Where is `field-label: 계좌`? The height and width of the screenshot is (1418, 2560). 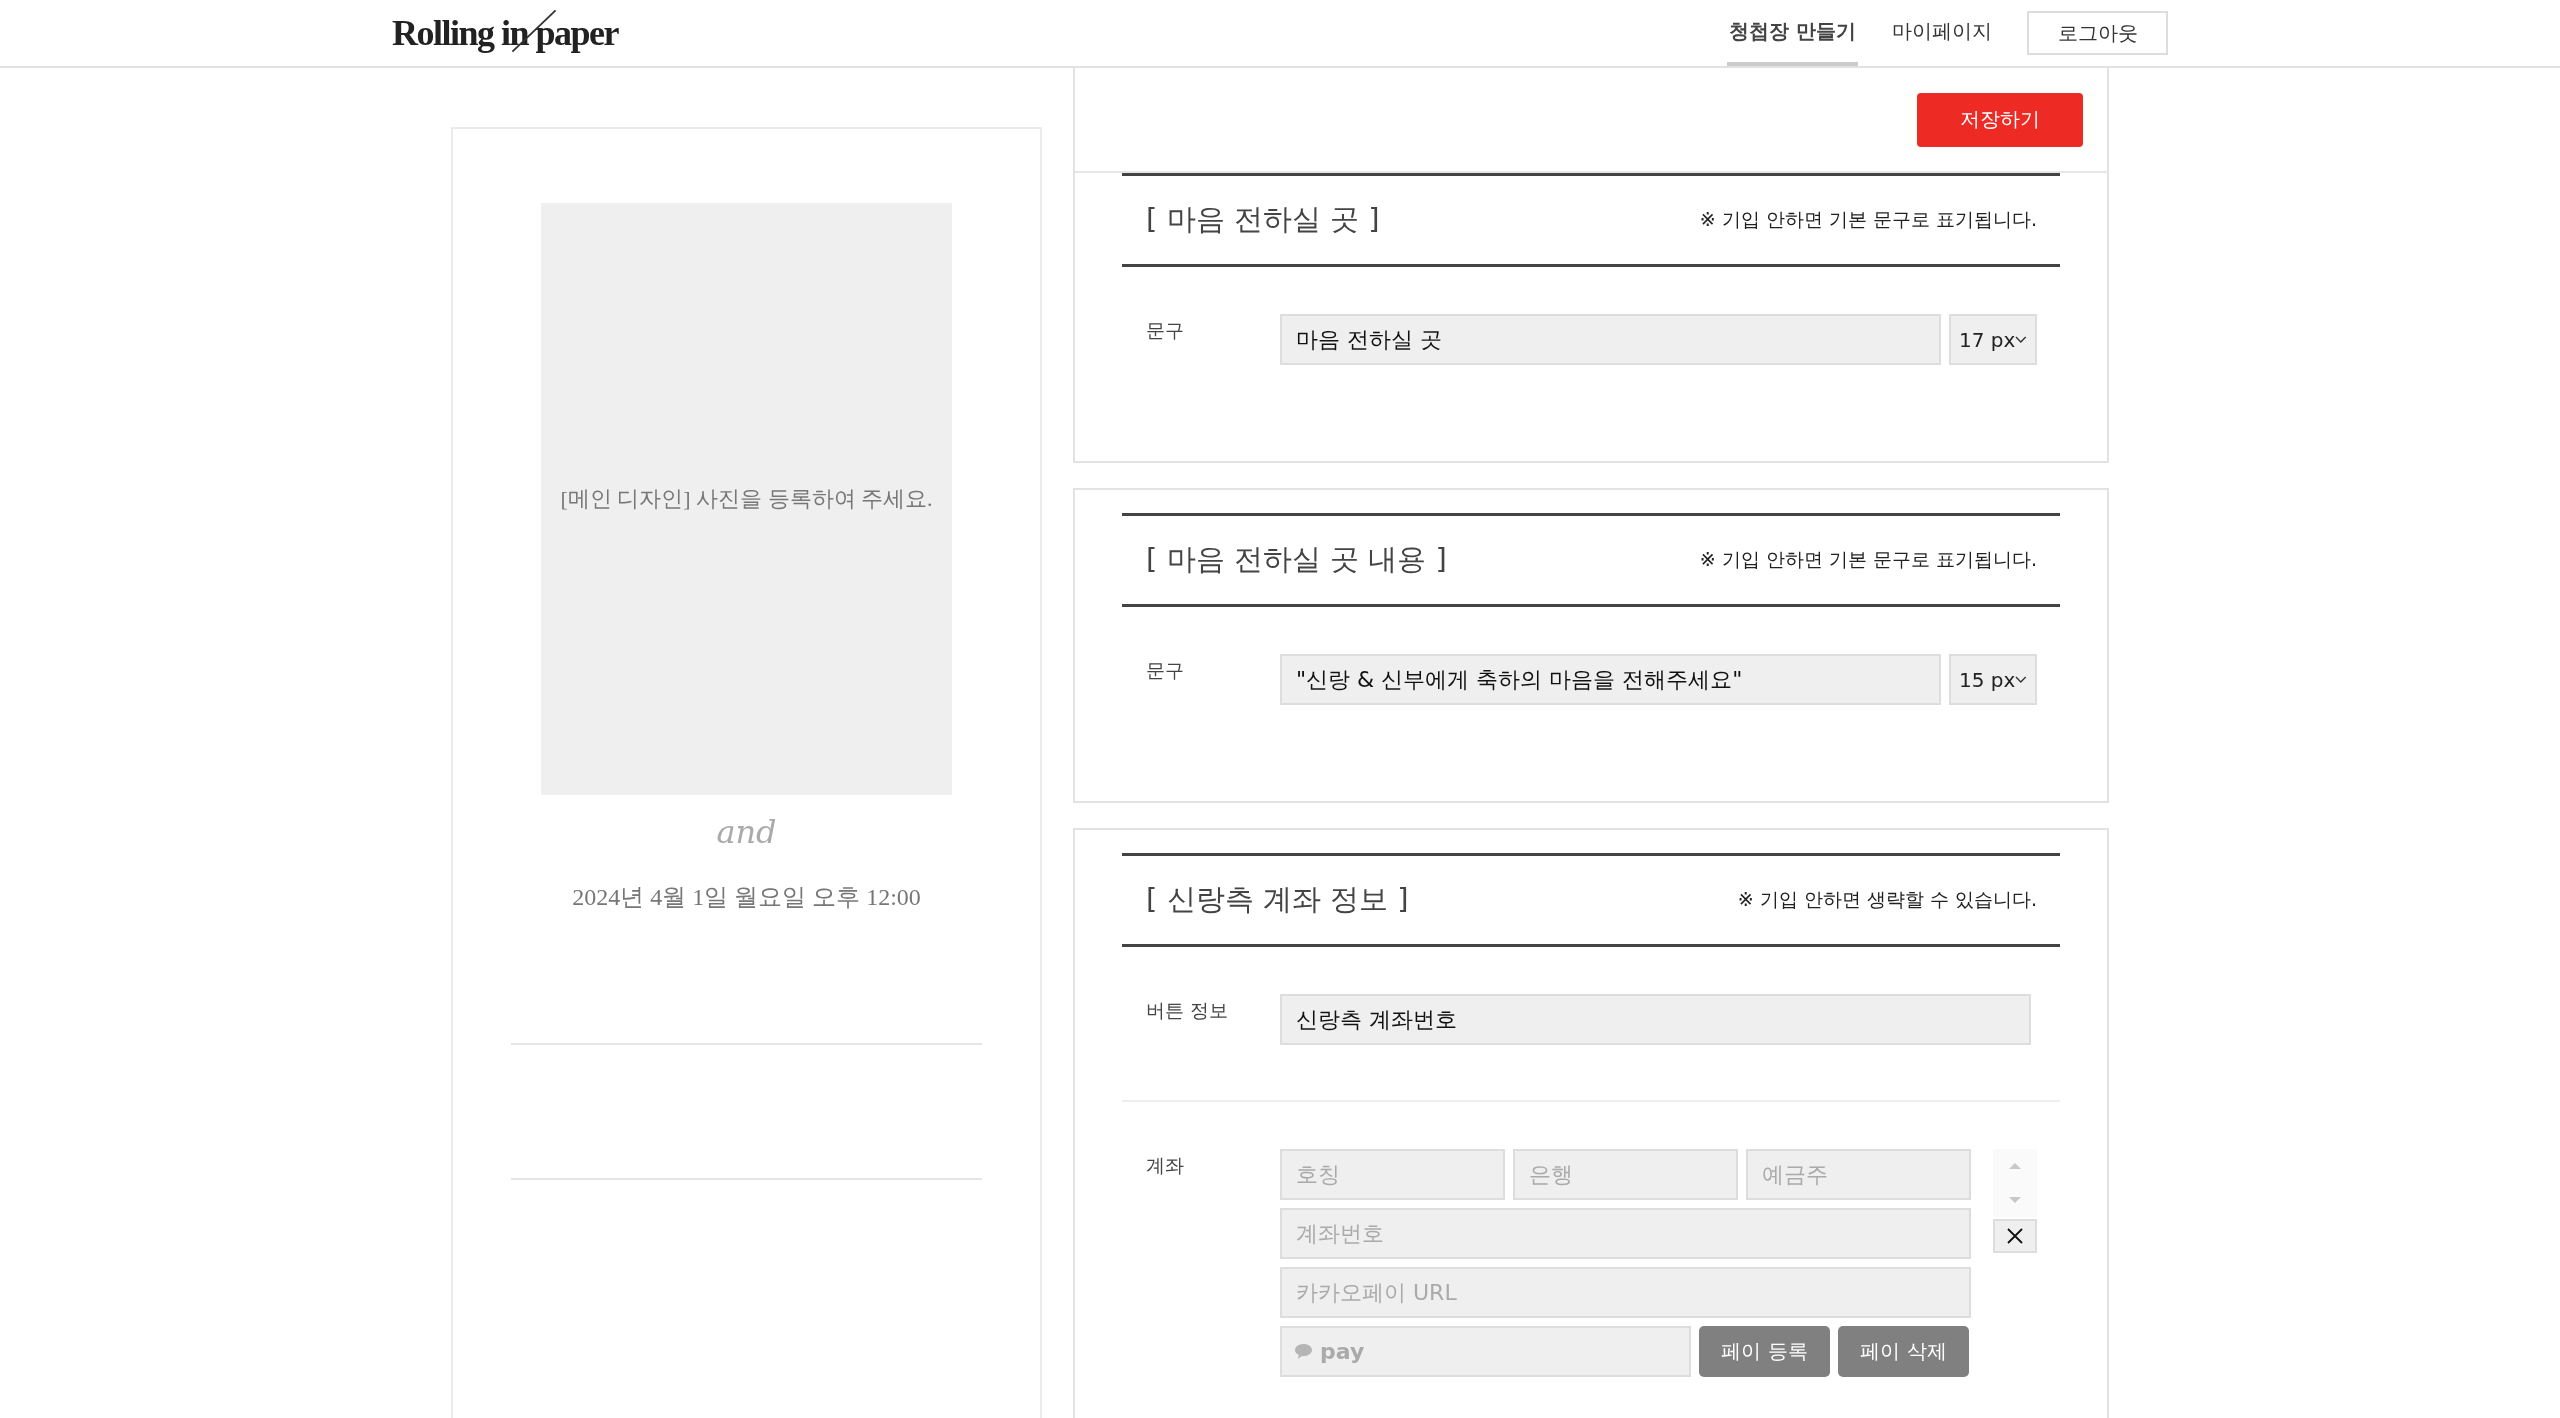 field-label: 계좌 is located at coordinates (1165, 1165).